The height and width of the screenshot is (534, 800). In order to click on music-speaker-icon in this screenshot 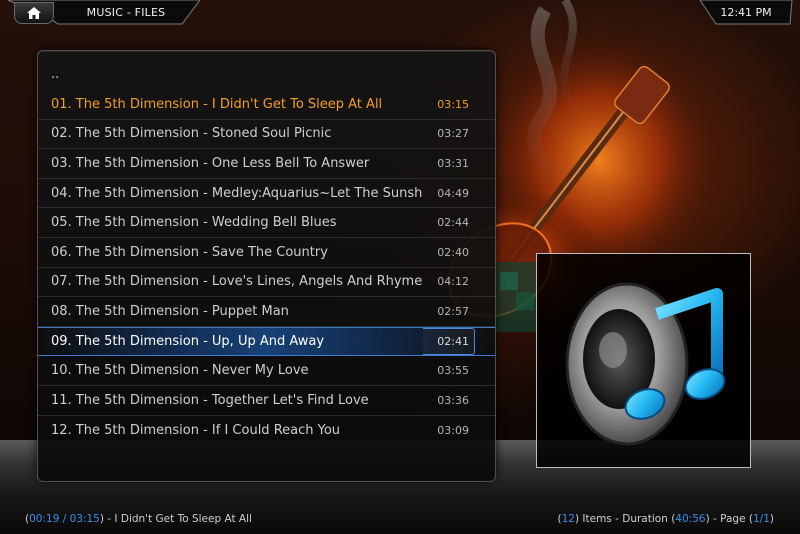, I will do `click(645, 364)`.